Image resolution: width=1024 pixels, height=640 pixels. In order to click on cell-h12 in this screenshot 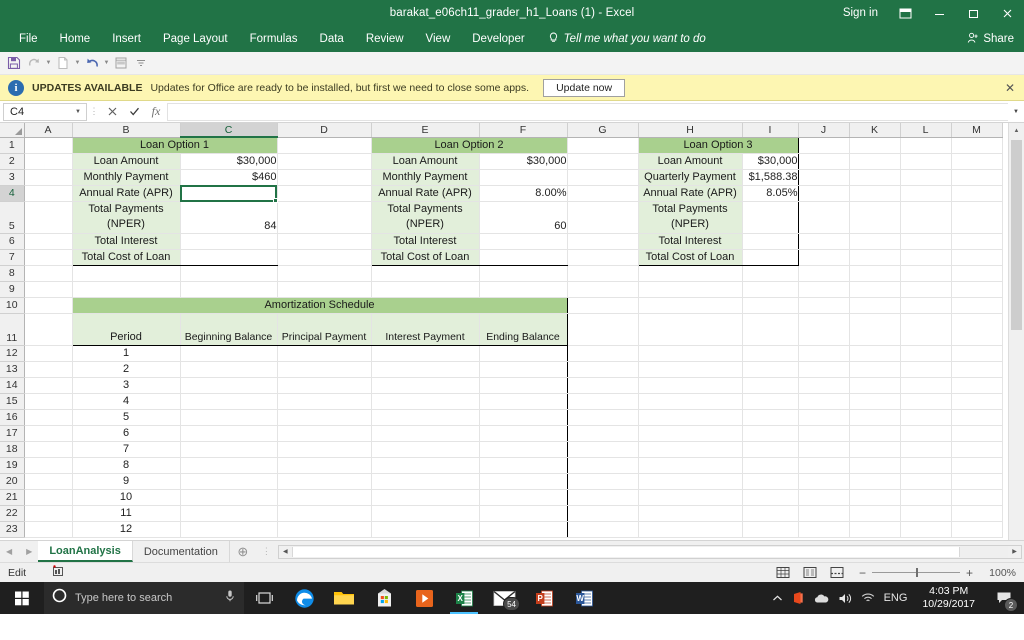, I will do `click(690, 353)`.